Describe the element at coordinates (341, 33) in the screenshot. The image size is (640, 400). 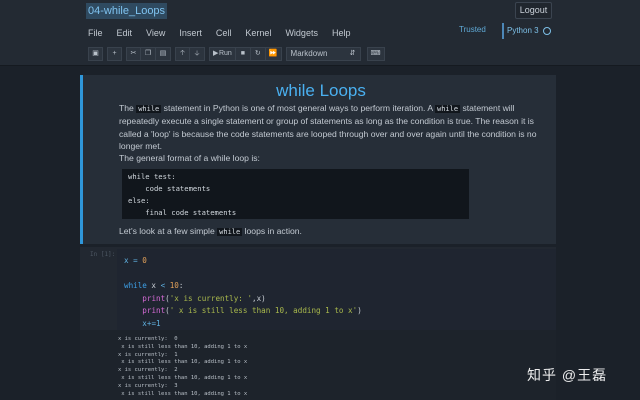
I see `menu-help: Help` at that location.